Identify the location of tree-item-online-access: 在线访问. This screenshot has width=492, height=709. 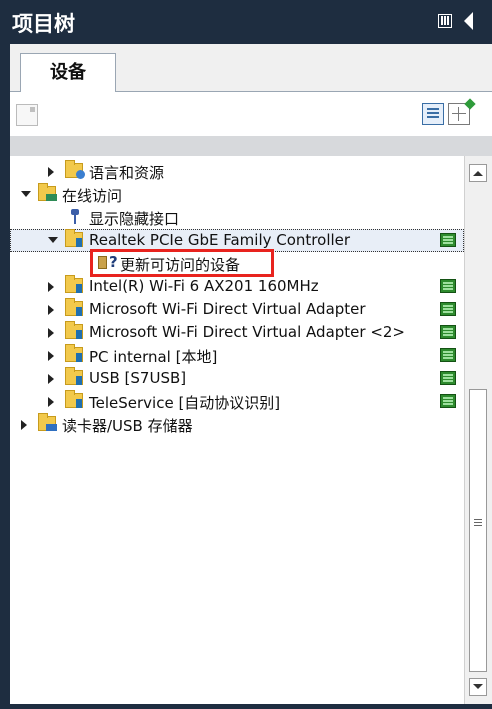
(237, 194).